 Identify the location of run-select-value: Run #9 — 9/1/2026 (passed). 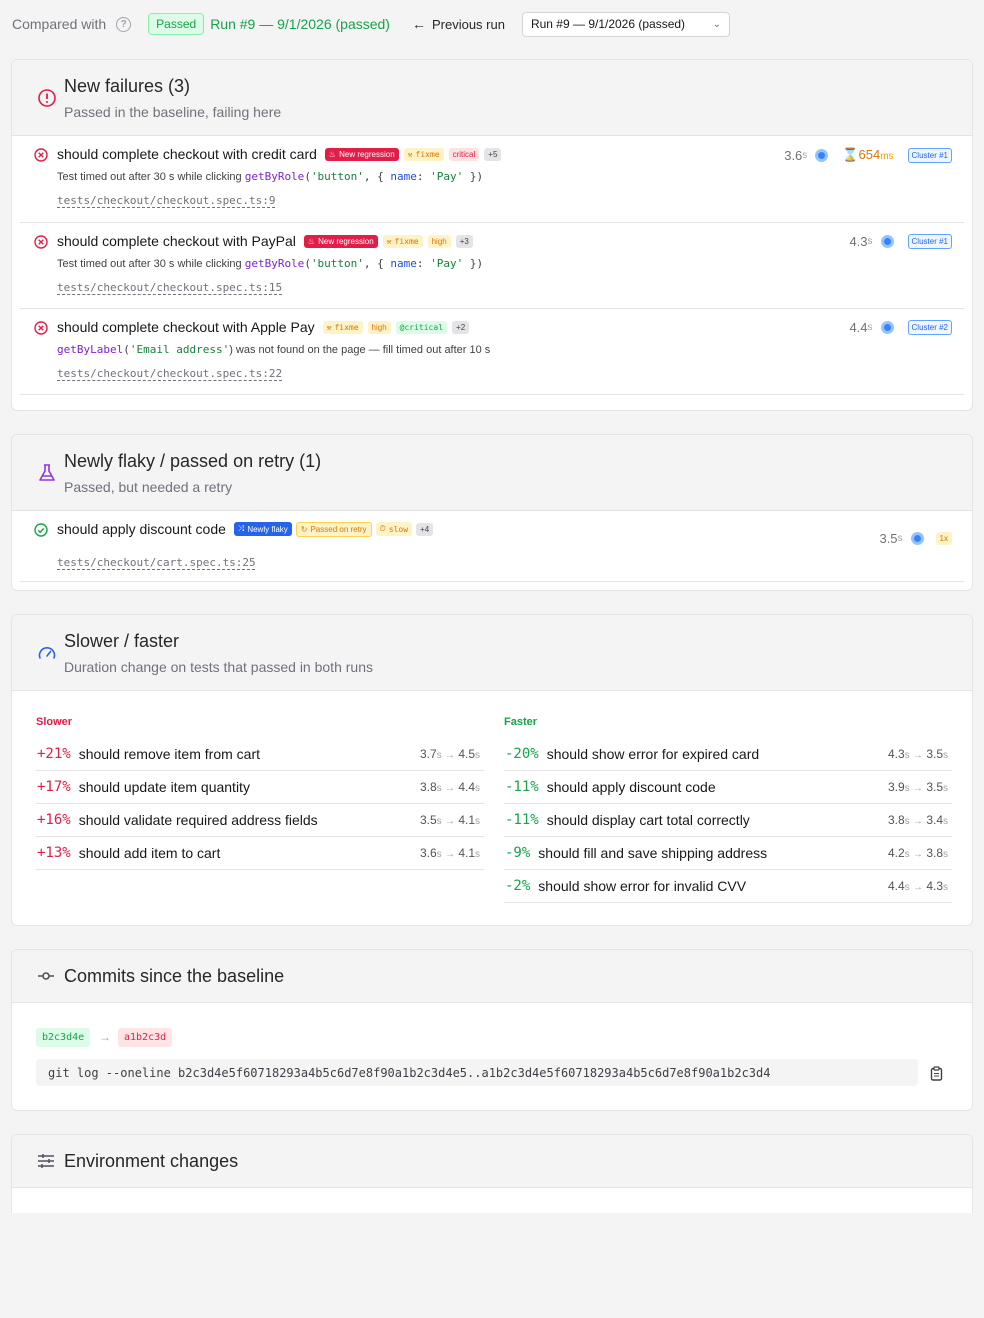
(608, 24).